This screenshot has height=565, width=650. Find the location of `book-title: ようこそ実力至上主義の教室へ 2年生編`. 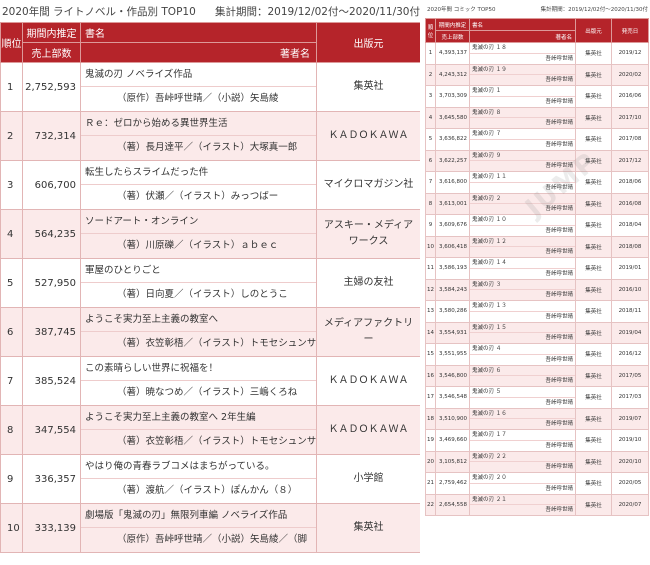

book-title: ようこそ実力至上主義の教室へ 2年生編 is located at coordinates (198, 418).